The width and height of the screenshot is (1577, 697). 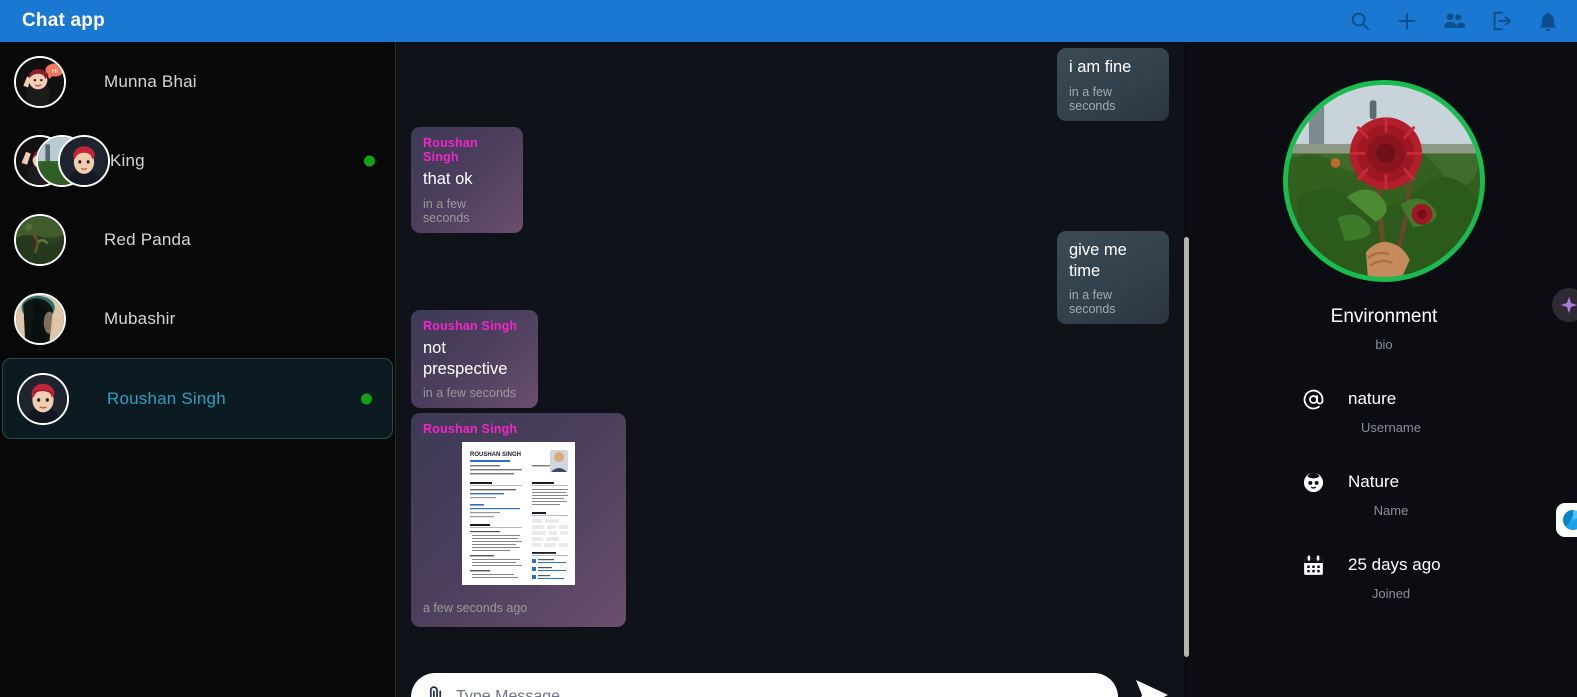 I want to click on sidebar-item-roushan-singh: Roushan Singh, so click(x=197, y=398).